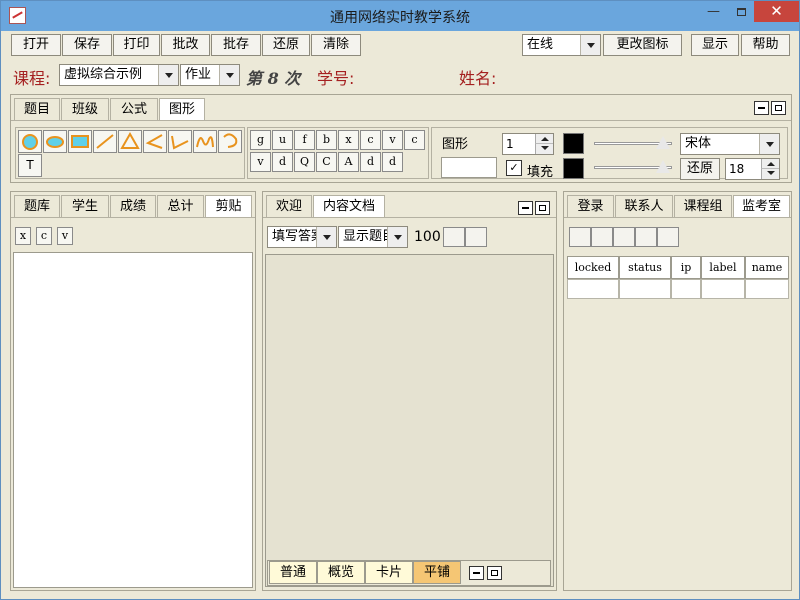 The width and height of the screenshot is (800, 600). What do you see at coordinates (36, 45) in the screenshot?
I see `open-button: 打开` at bounding box center [36, 45].